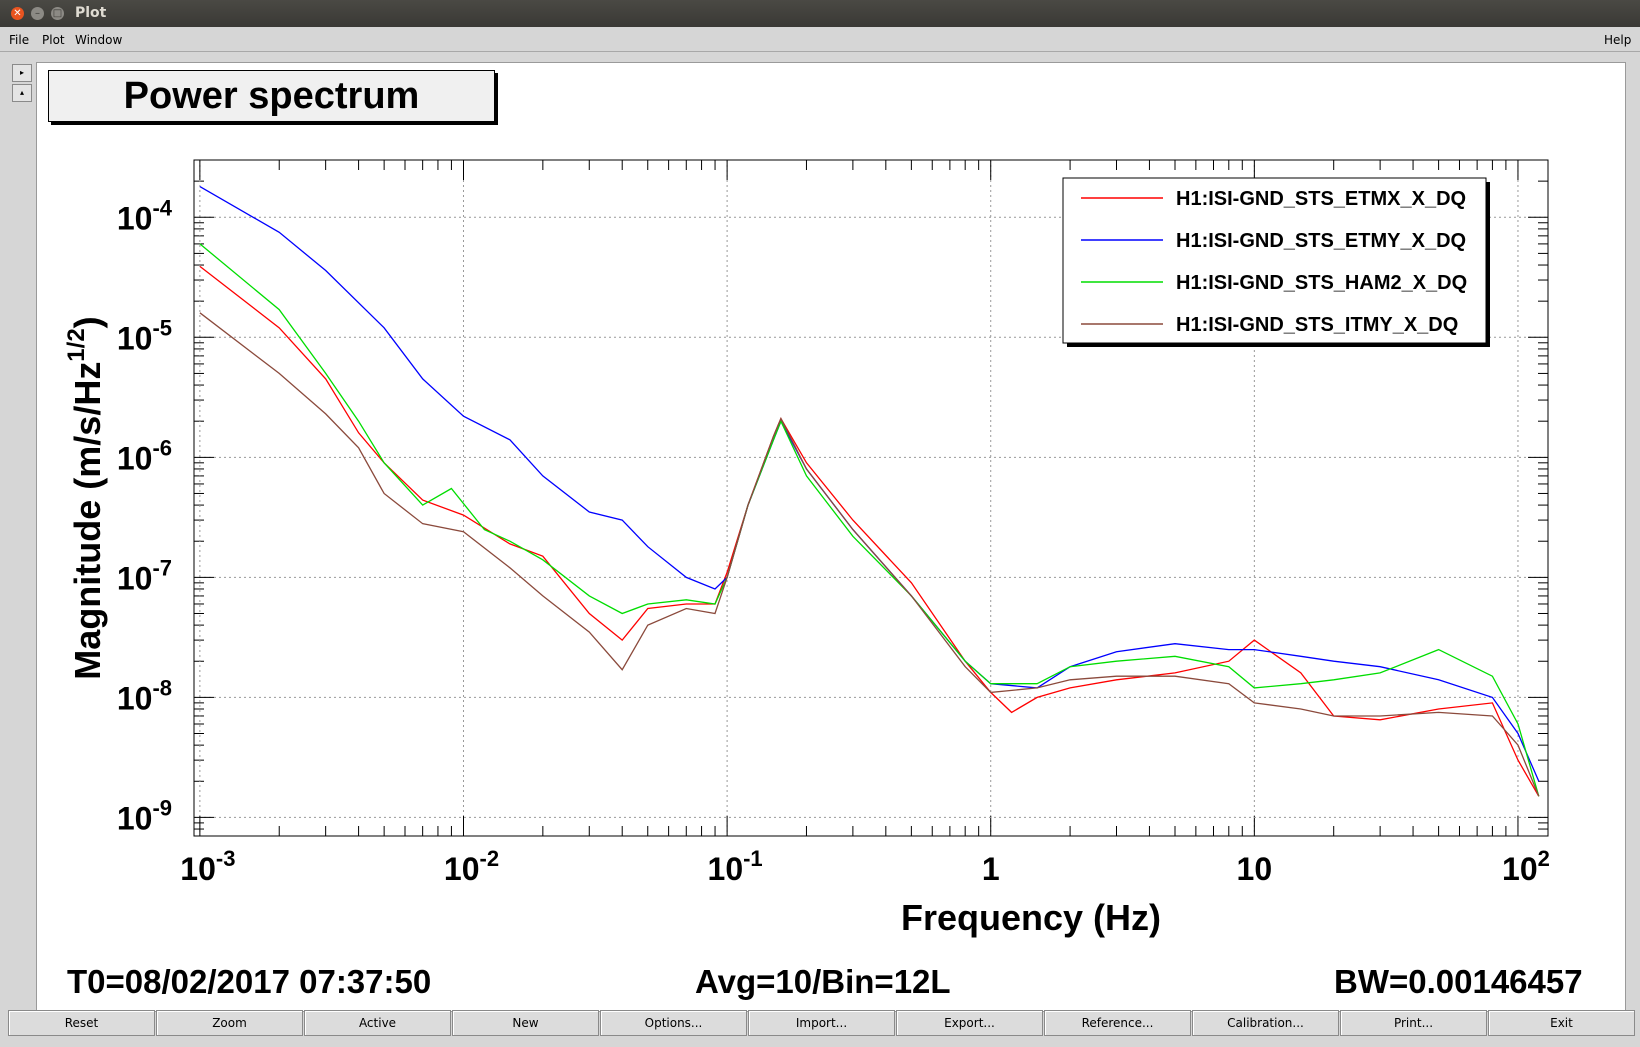 Image resolution: width=1640 pixels, height=1047 pixels. Describe the element at coordinates (377, 1023) in the screenshot. I see `button-active: Active` at that location.